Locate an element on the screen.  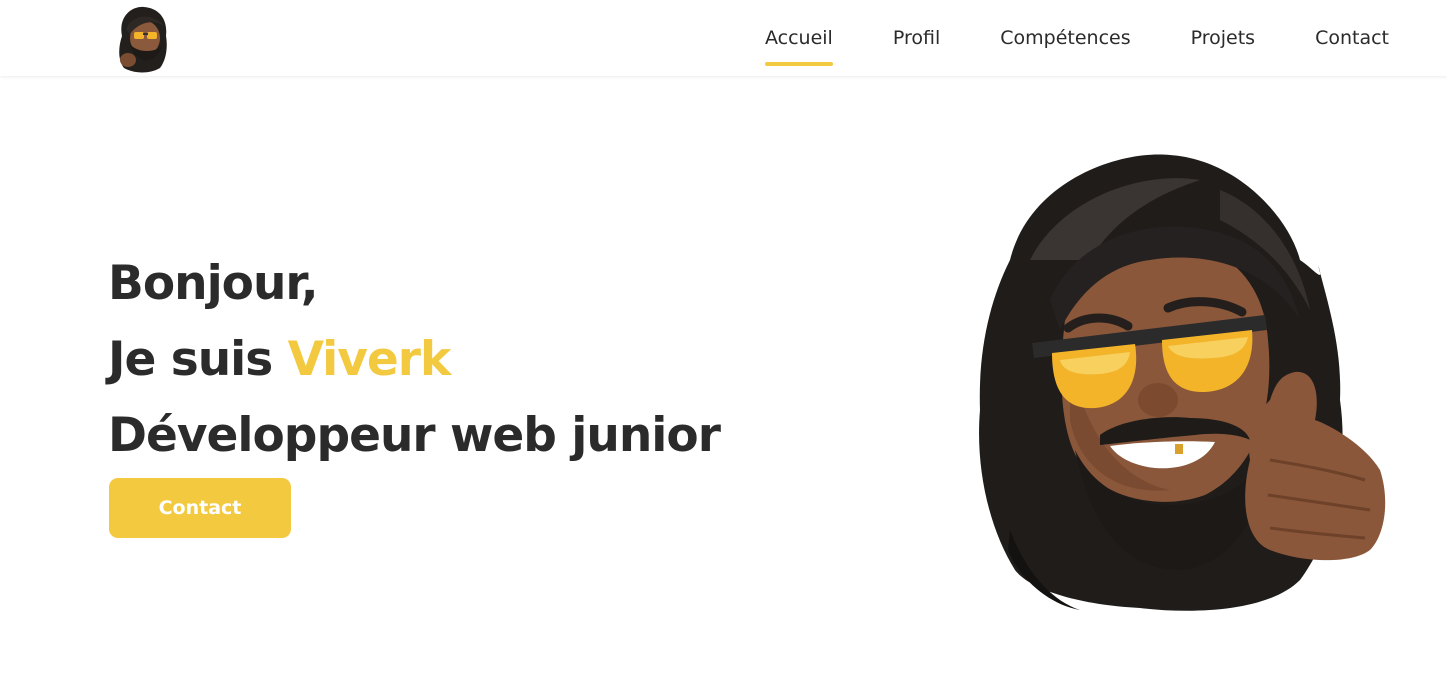
nav-item-contact: Contact is located at coordinates (1352, 38).